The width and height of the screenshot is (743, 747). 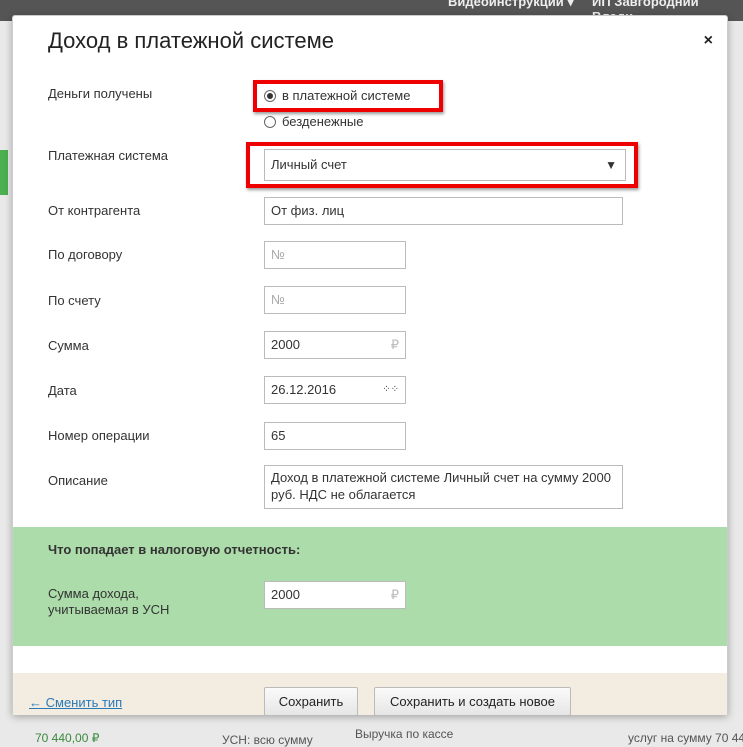 What do you see at coordinates (94, 210) in the screenshot?
I see `counterparty-label: От контрагента` at bounding box center [94, 210].